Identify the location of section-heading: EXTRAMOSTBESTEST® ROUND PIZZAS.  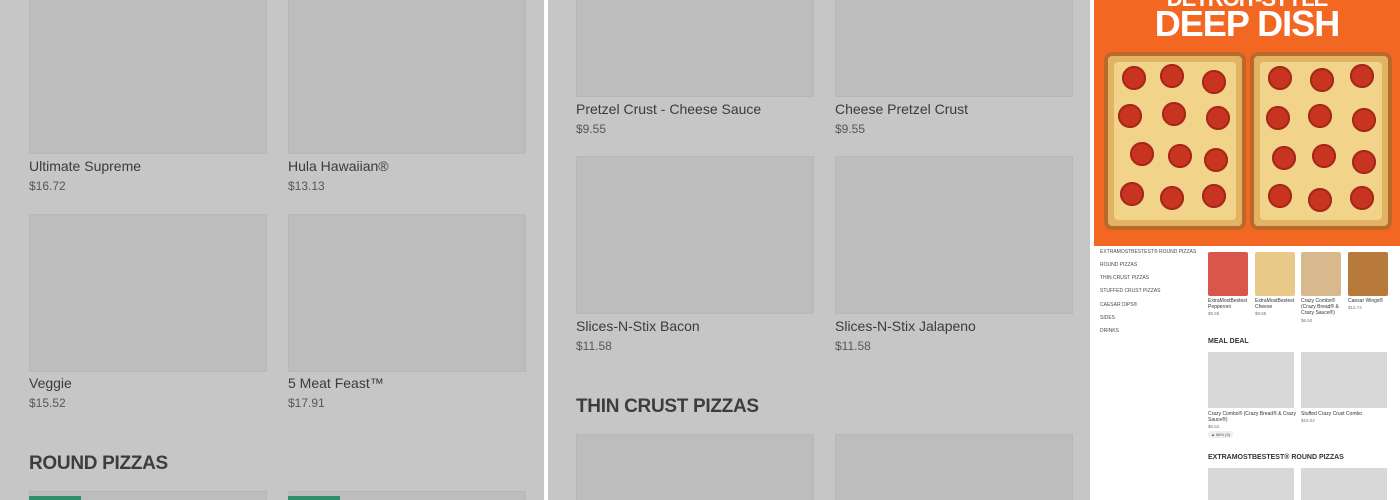
(1276, 457).